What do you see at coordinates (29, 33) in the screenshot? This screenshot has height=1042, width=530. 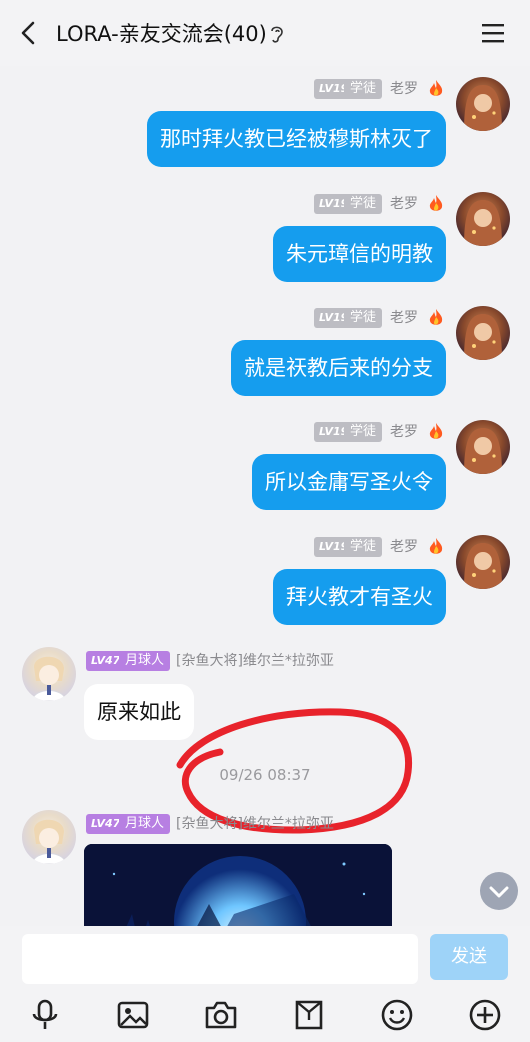 I see `back-icon` at bounding box center [29, 33].